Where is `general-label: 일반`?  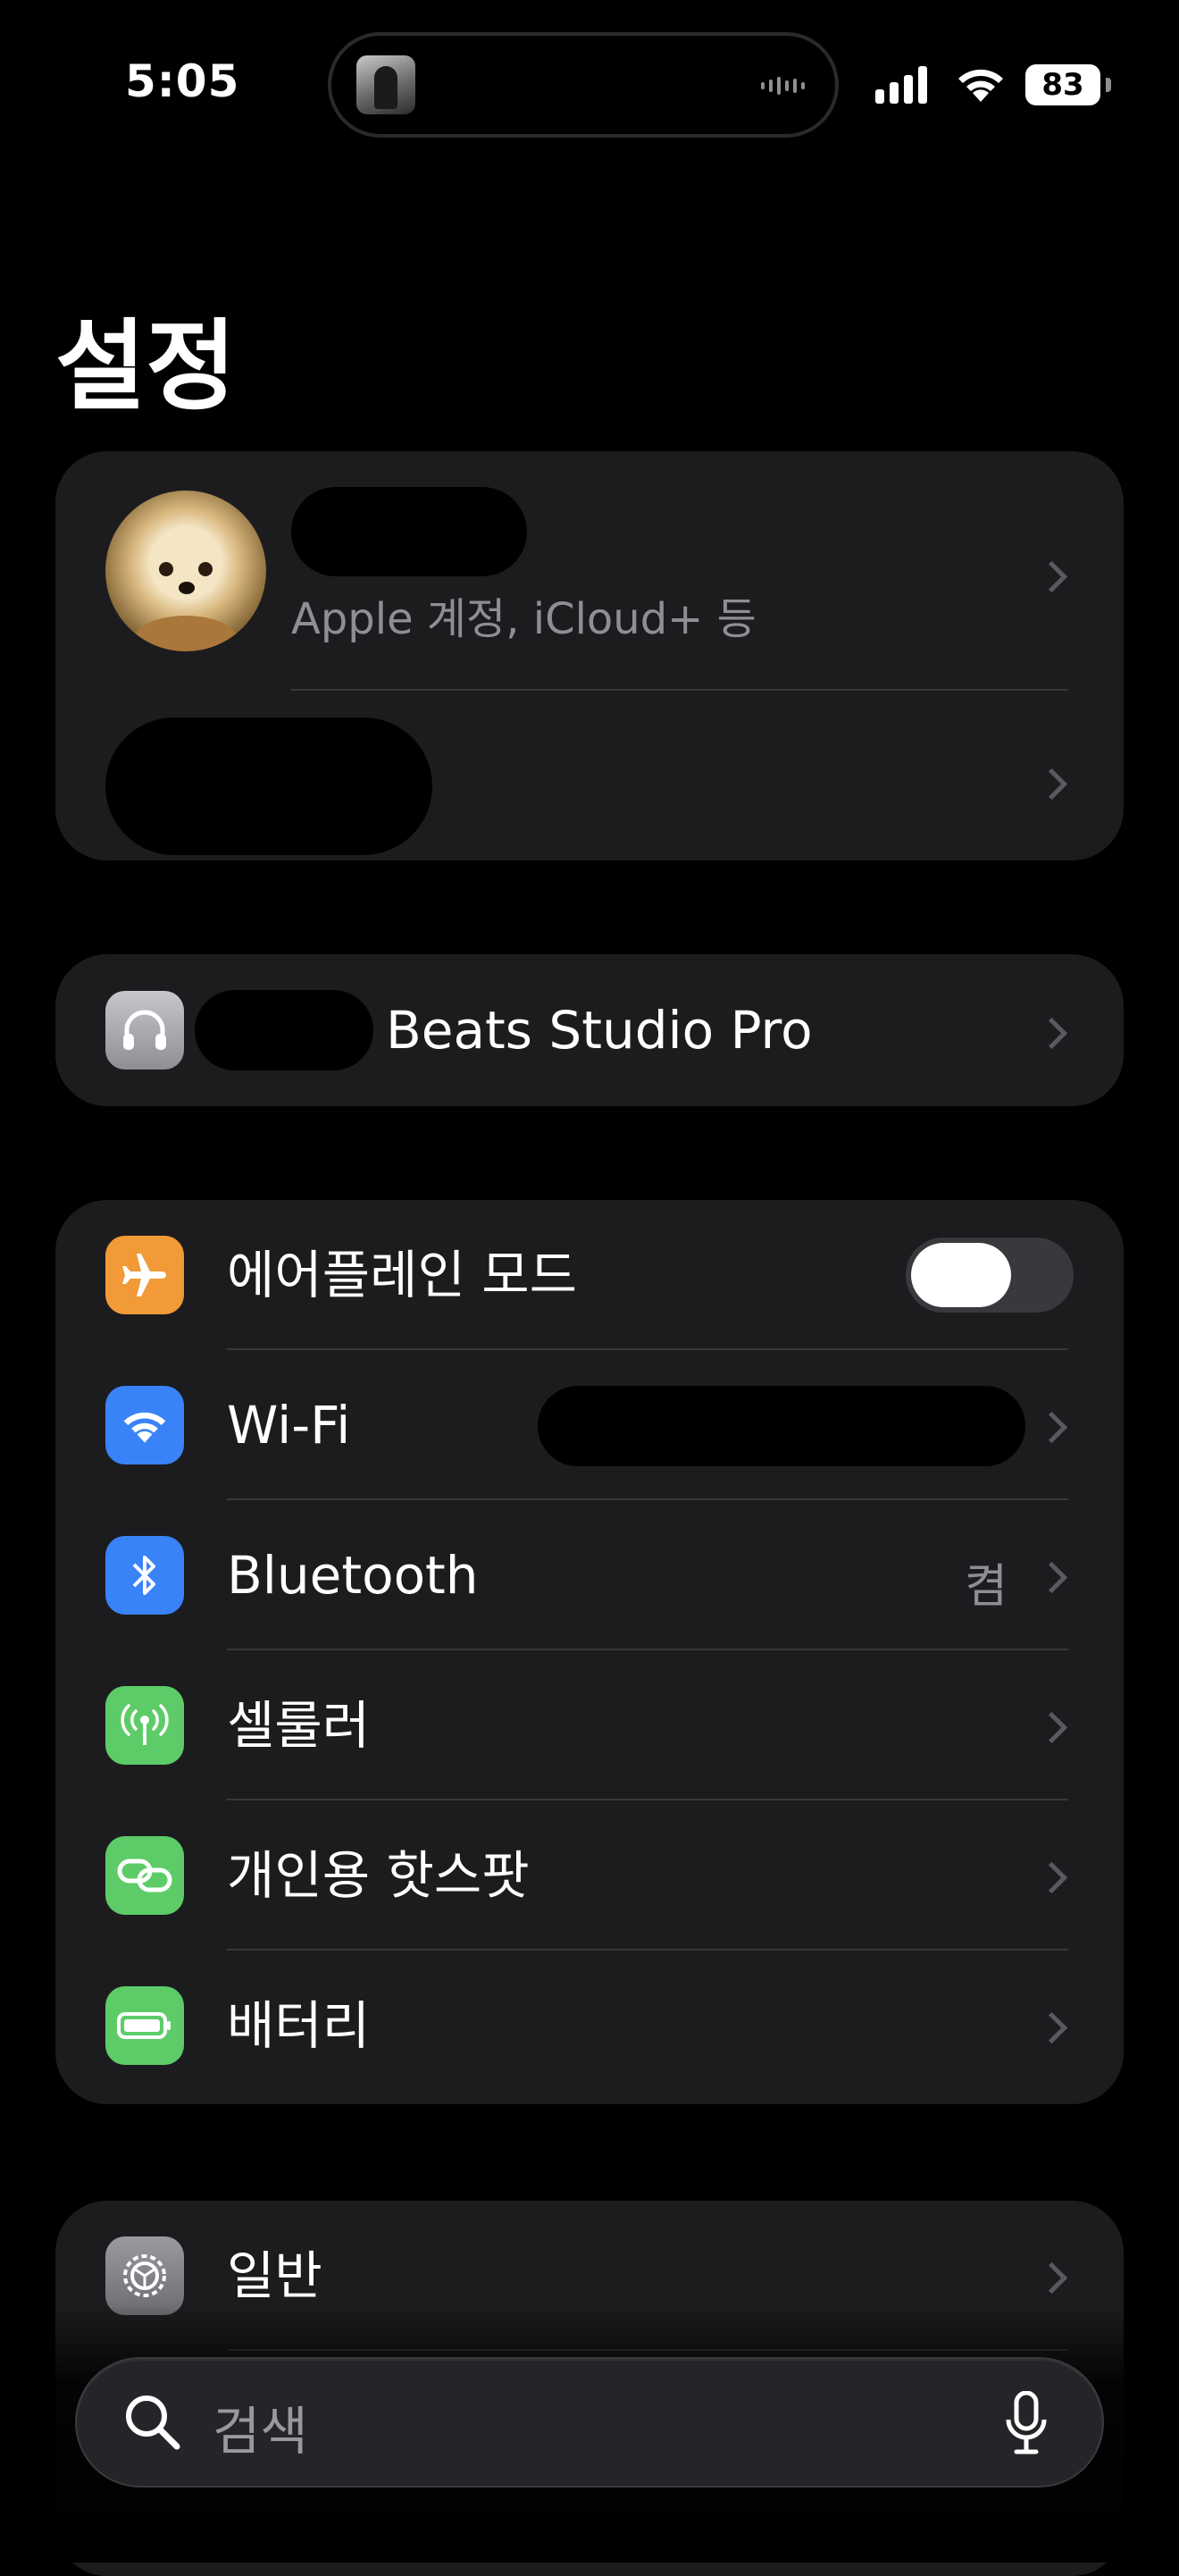 general-label: 일반 is located at coordinates (274, 2275).